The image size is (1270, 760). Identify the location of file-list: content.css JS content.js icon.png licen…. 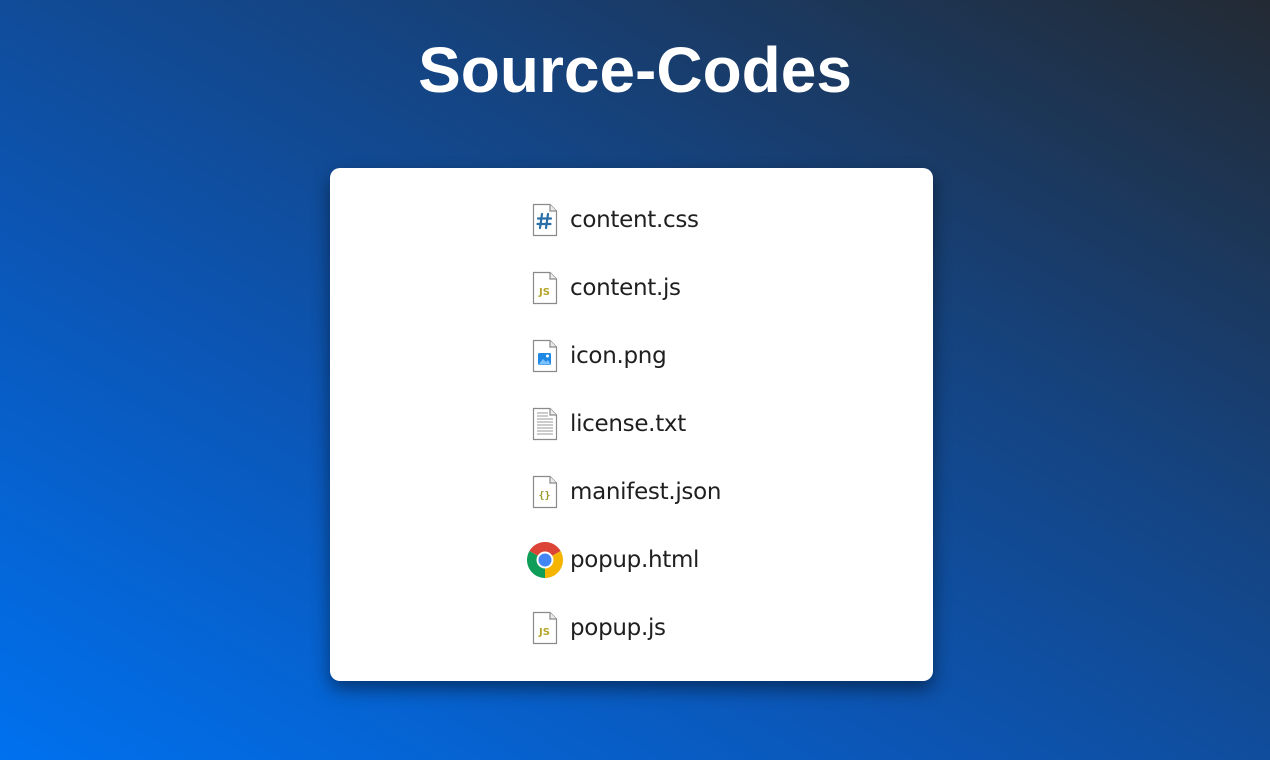
(624, 424).